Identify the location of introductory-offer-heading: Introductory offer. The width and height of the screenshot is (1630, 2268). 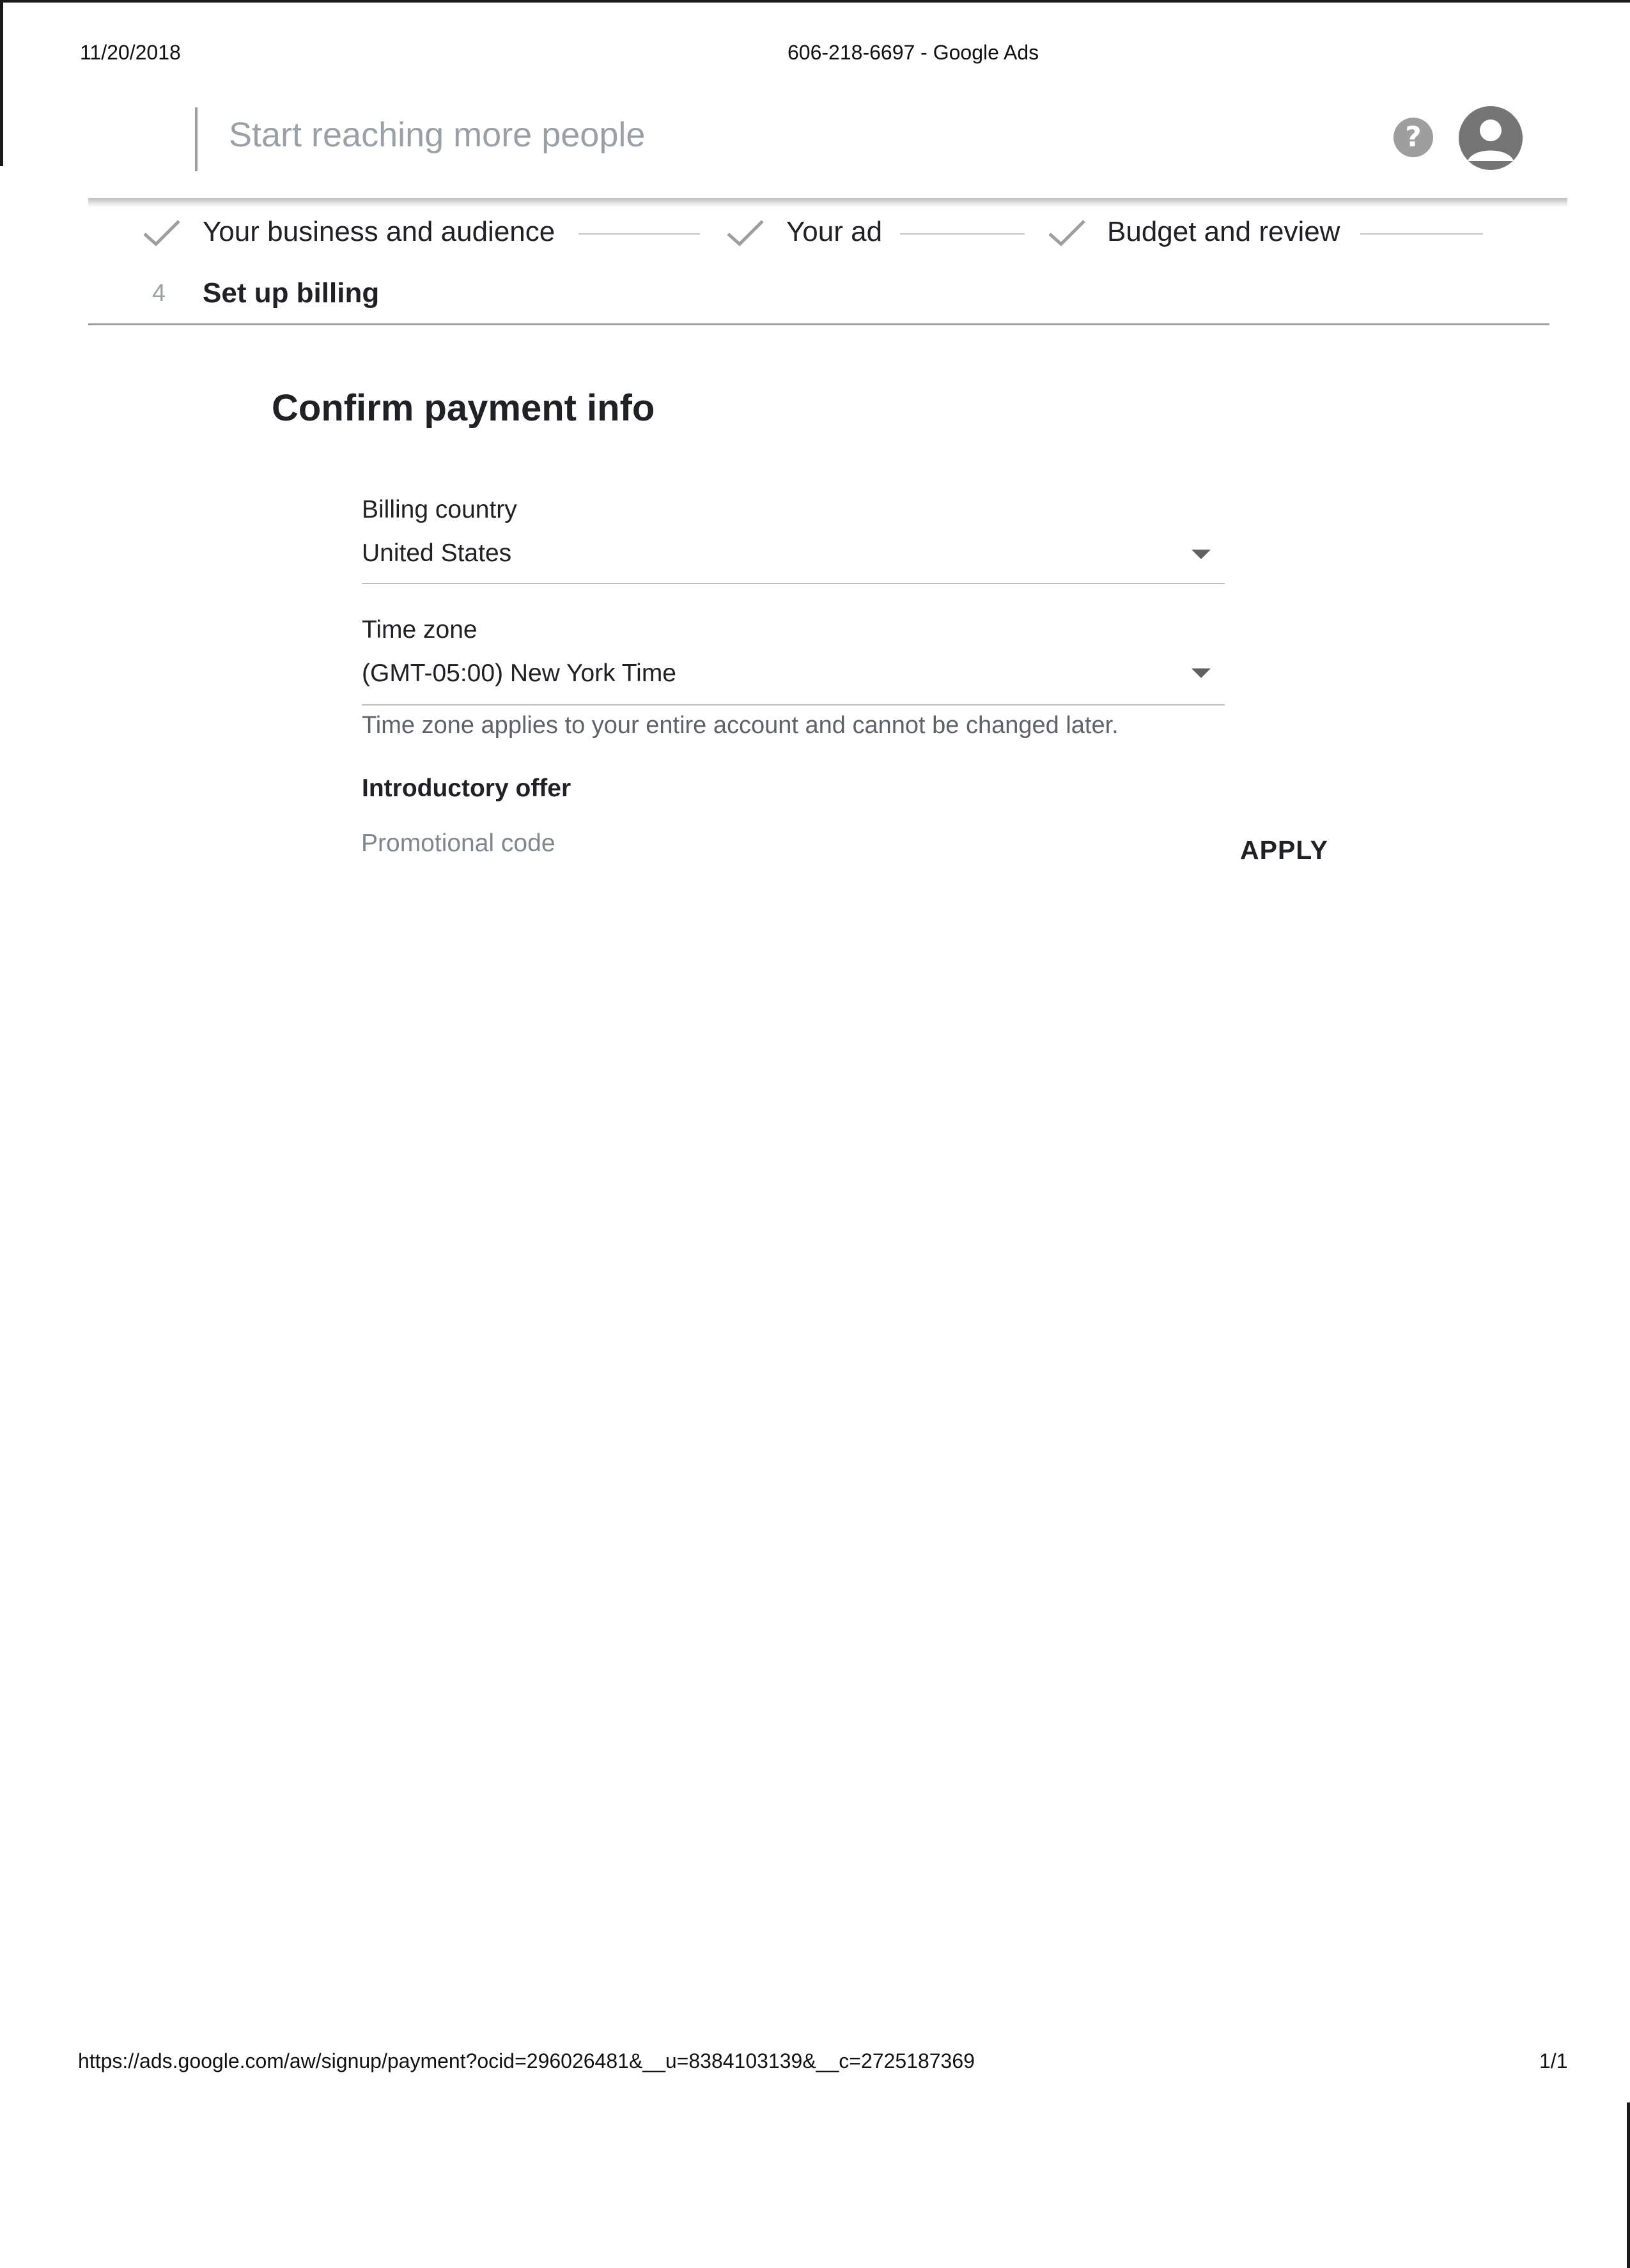
(466, 789).